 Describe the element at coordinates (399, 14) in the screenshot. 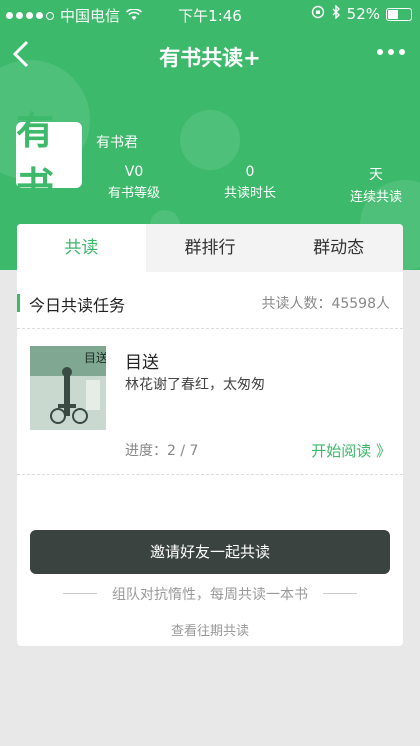

I see `battery-icon` at that location.